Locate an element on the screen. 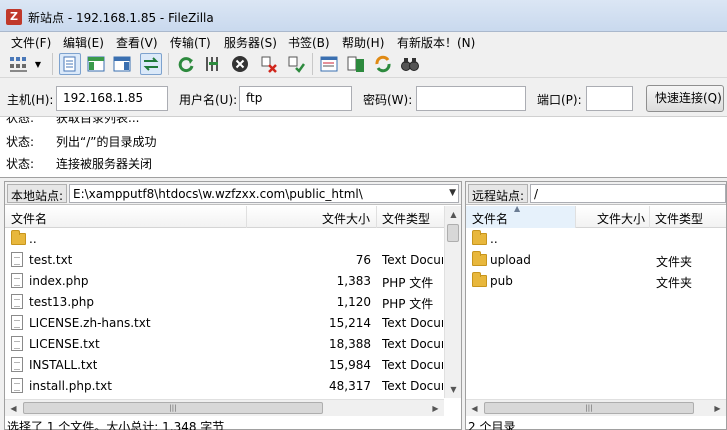  username-input: ftp is located at coordinates (295, 98).